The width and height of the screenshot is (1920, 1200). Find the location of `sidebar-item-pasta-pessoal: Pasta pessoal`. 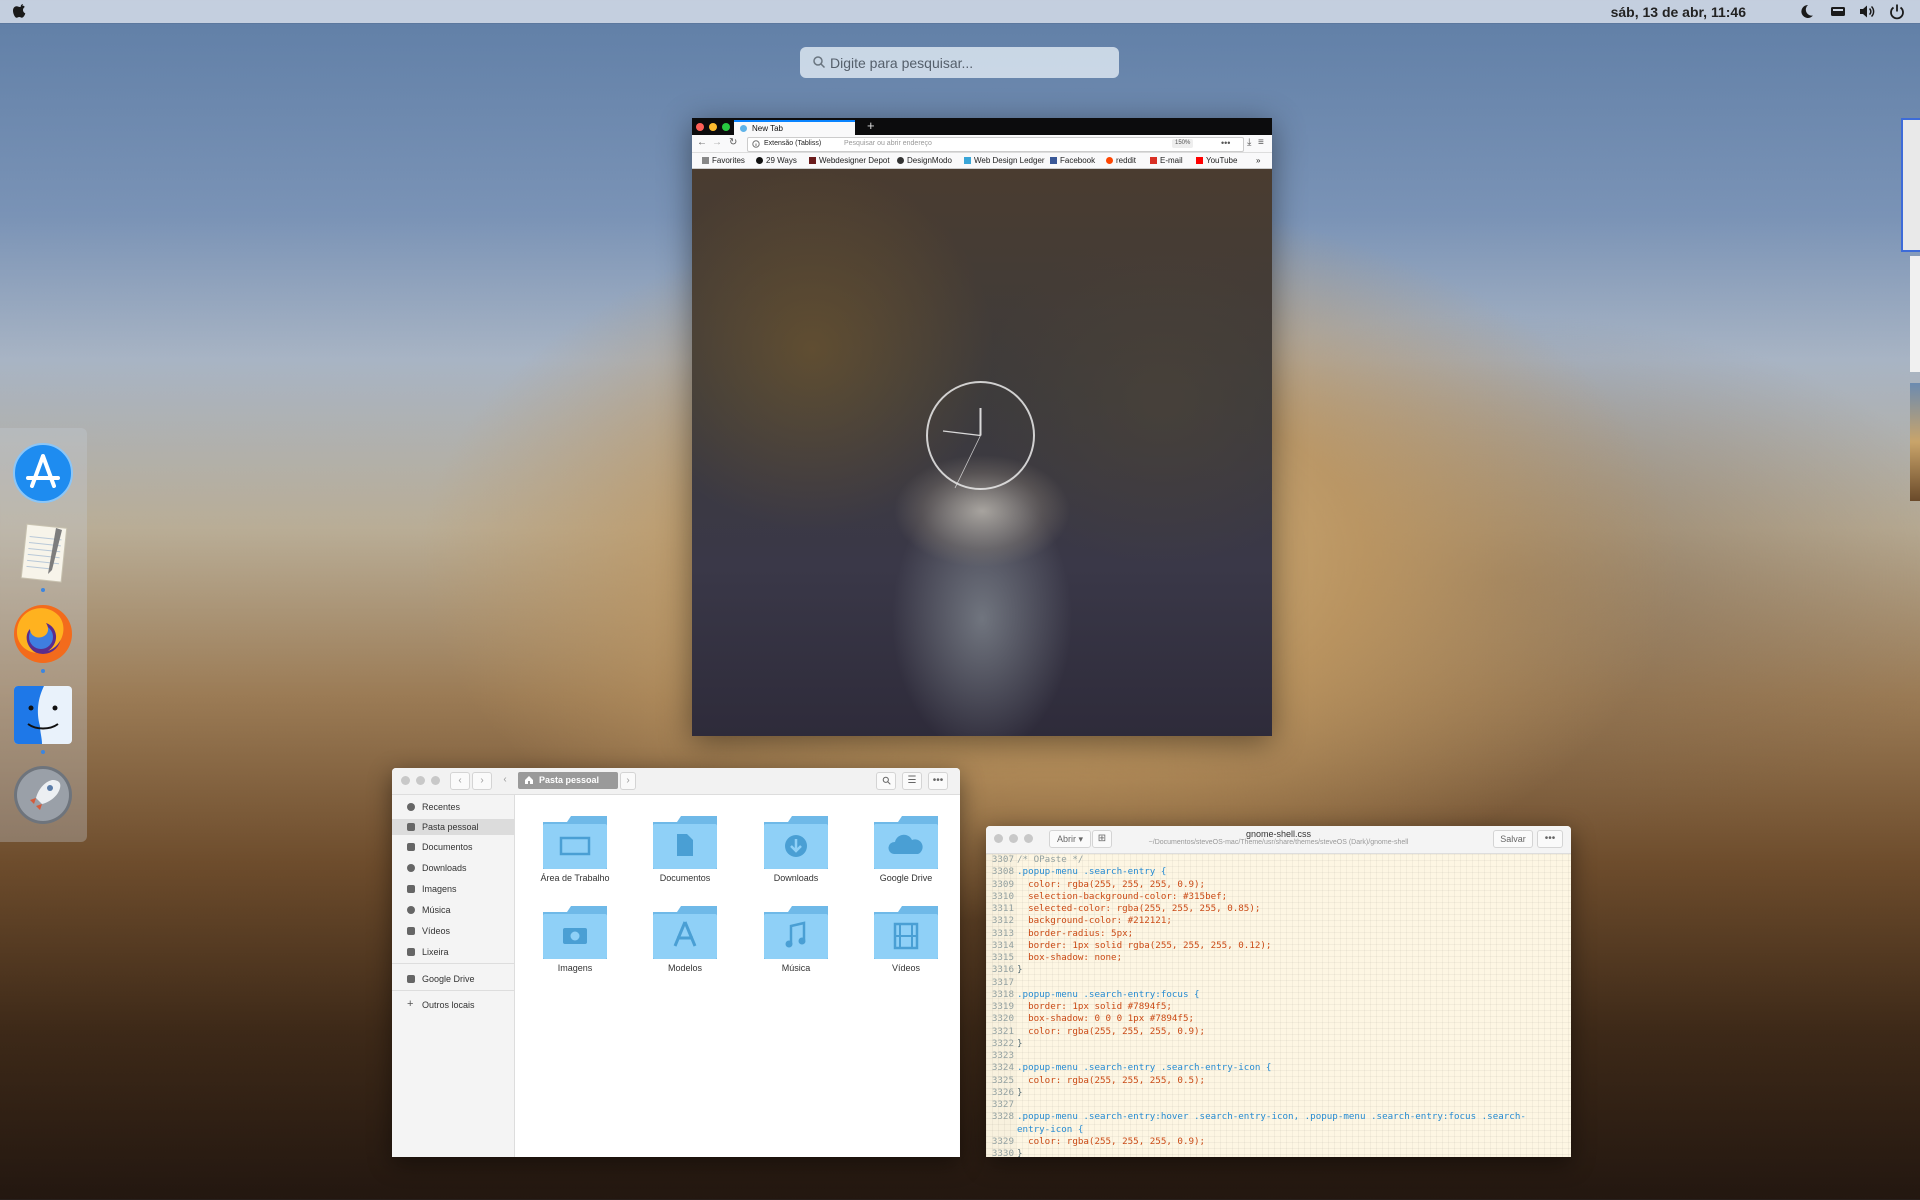

sidebar-item-pasta-pessoal: Pasta pessoal is located at coordinates (453, 827).